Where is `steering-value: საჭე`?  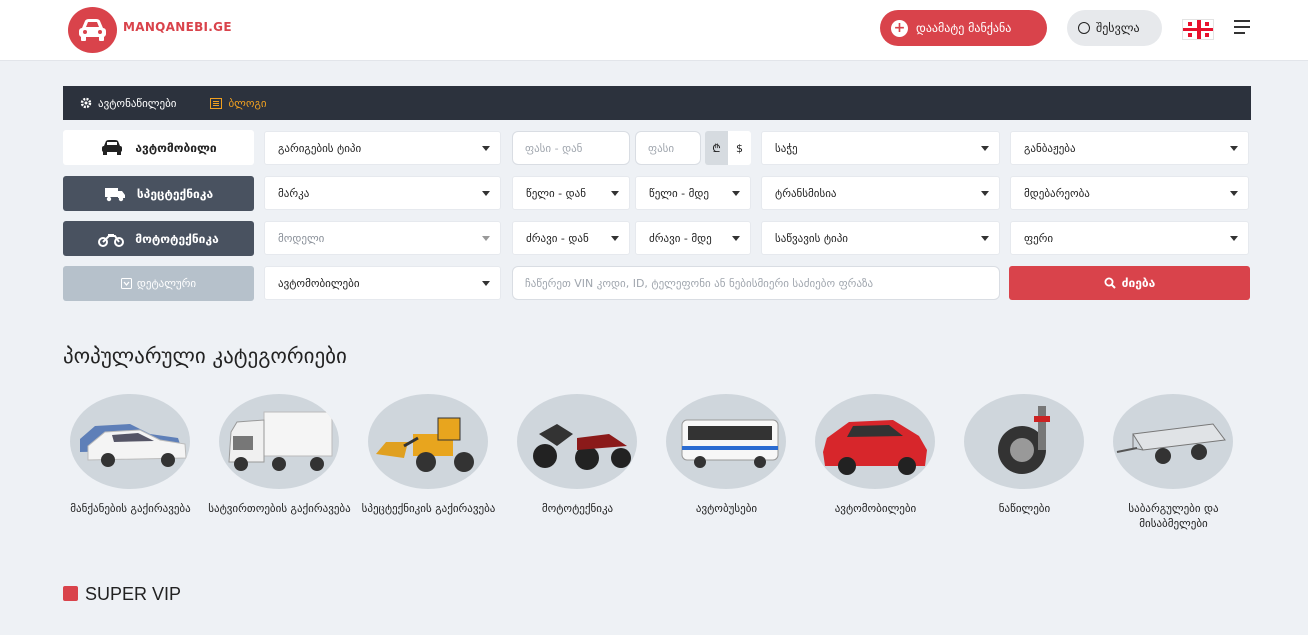
steering-value: საჭე is located at coordinates (786, 148).